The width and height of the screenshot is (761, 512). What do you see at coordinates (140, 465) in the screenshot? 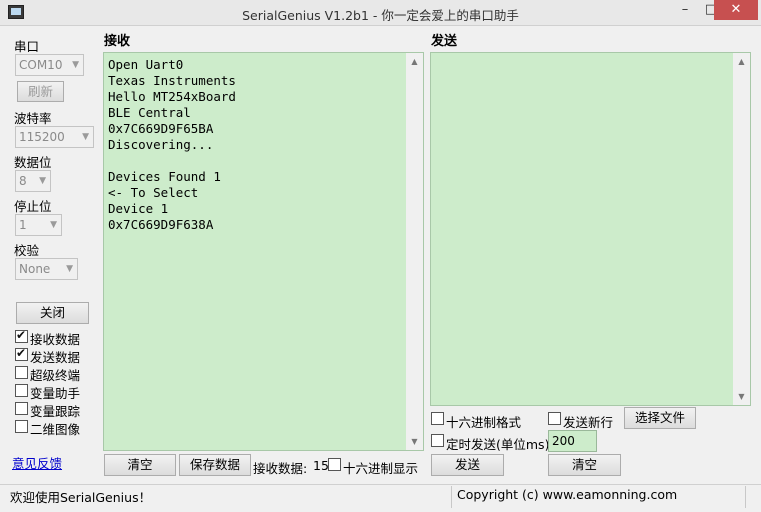
I see `receive-clear-button: 清空` at bounding box center [140, 465].